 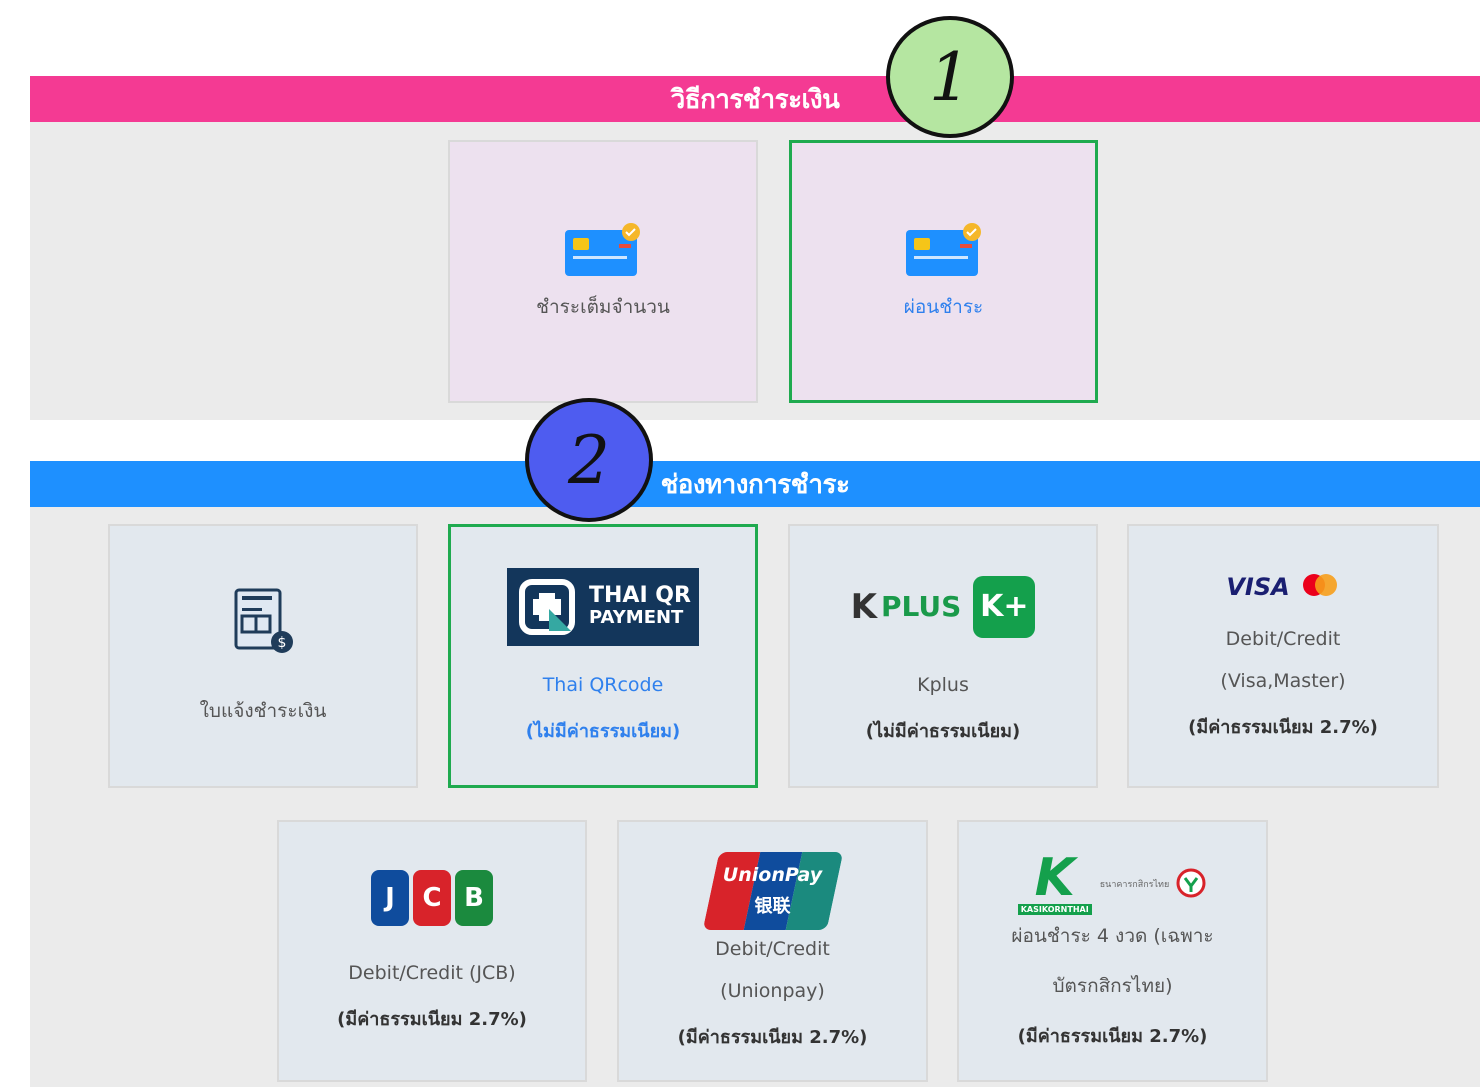 What do you see at coordinates (640, 595) in the screenshot?
I see `thai-qr-logo-line1: THAI QR` at bounding box center [640, 595].